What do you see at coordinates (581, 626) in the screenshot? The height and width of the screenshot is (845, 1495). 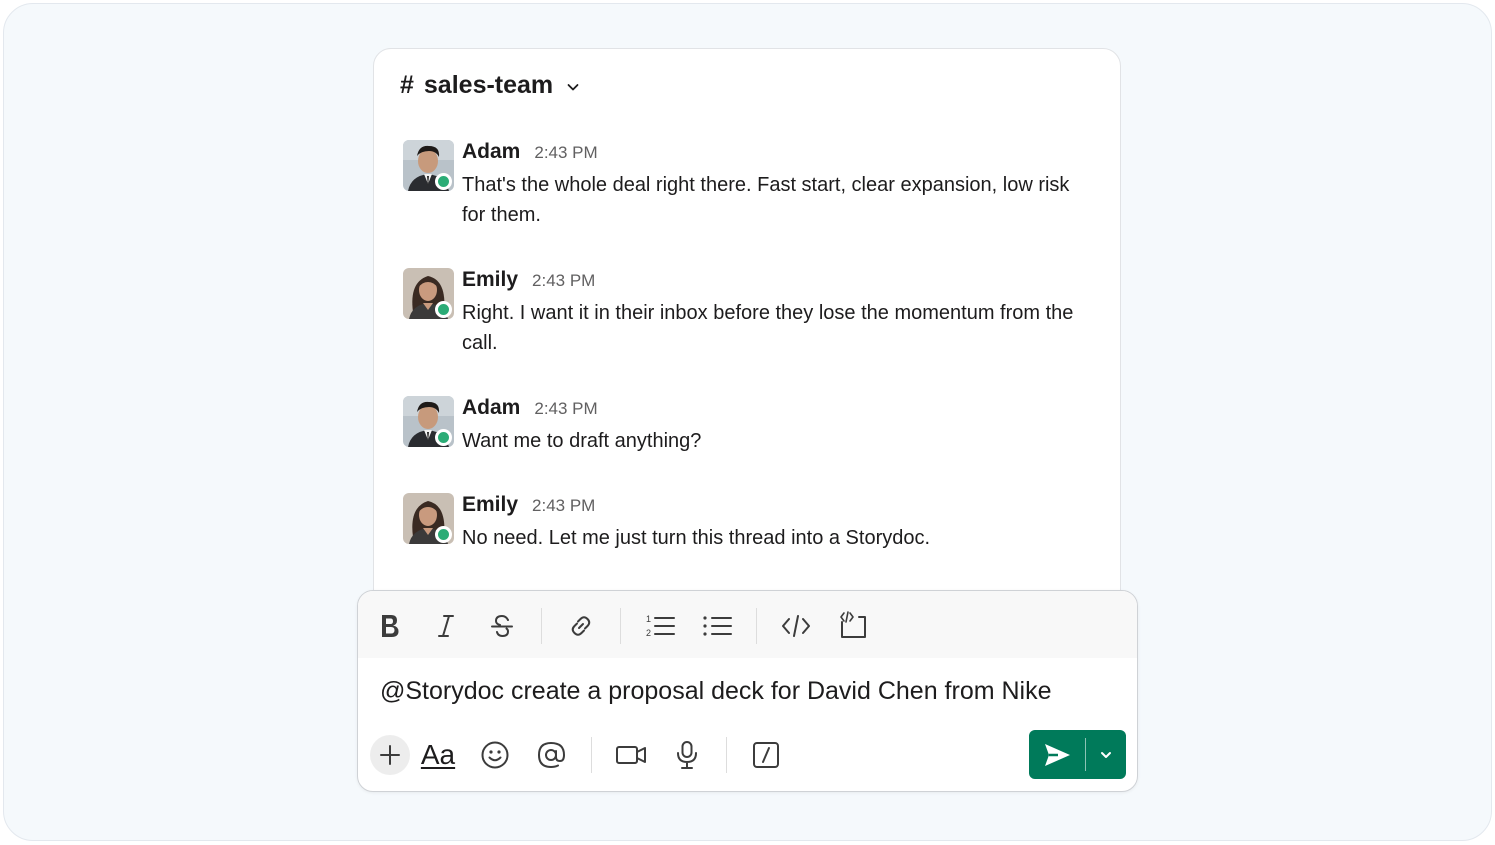 I see `link-icon` at bounding box center [581, 626].